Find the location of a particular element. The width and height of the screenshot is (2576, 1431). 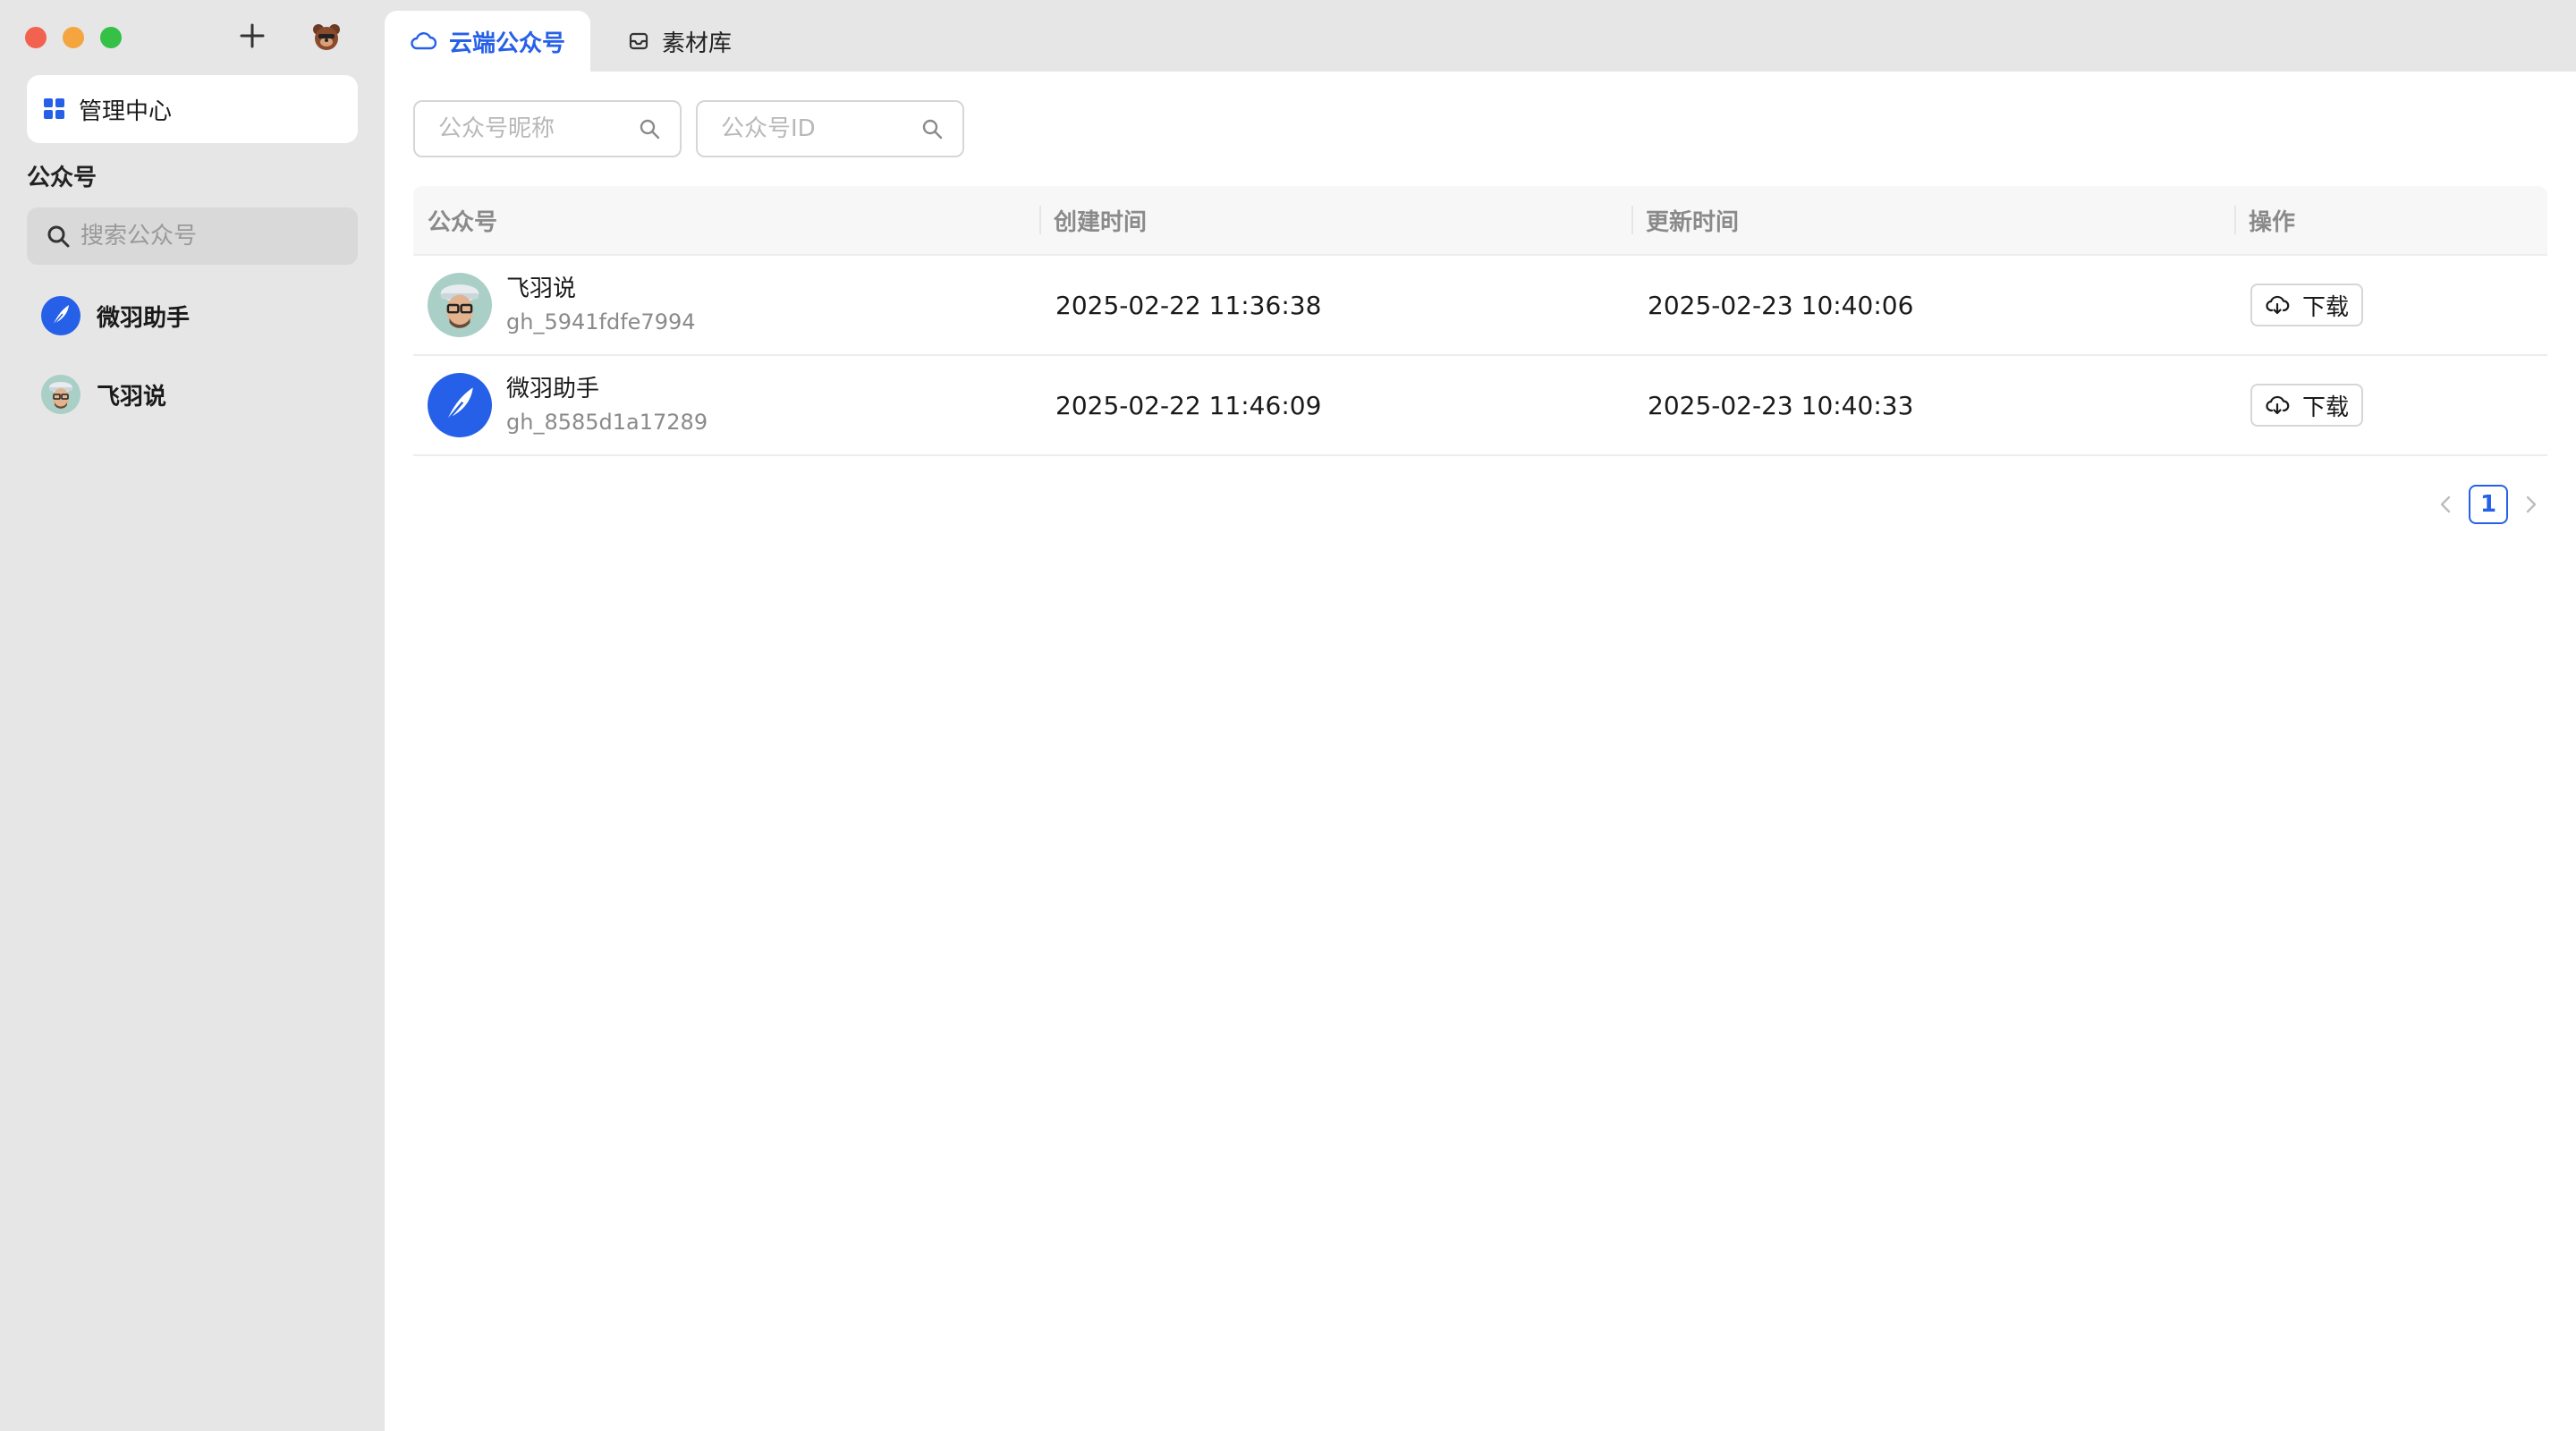

plus-icon is located at coordinates (252, 35).